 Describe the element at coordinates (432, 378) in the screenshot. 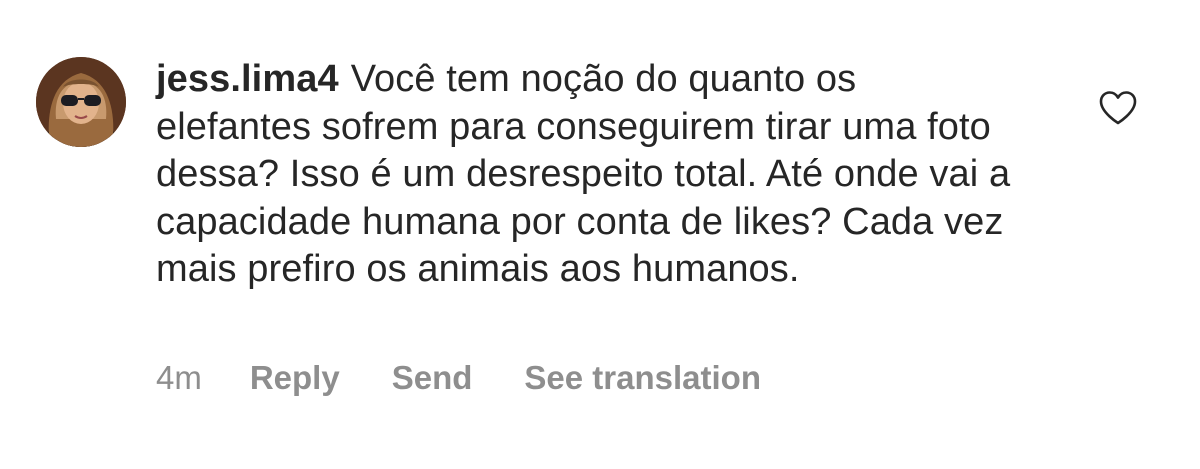

I see `send-button: Send` at that location.